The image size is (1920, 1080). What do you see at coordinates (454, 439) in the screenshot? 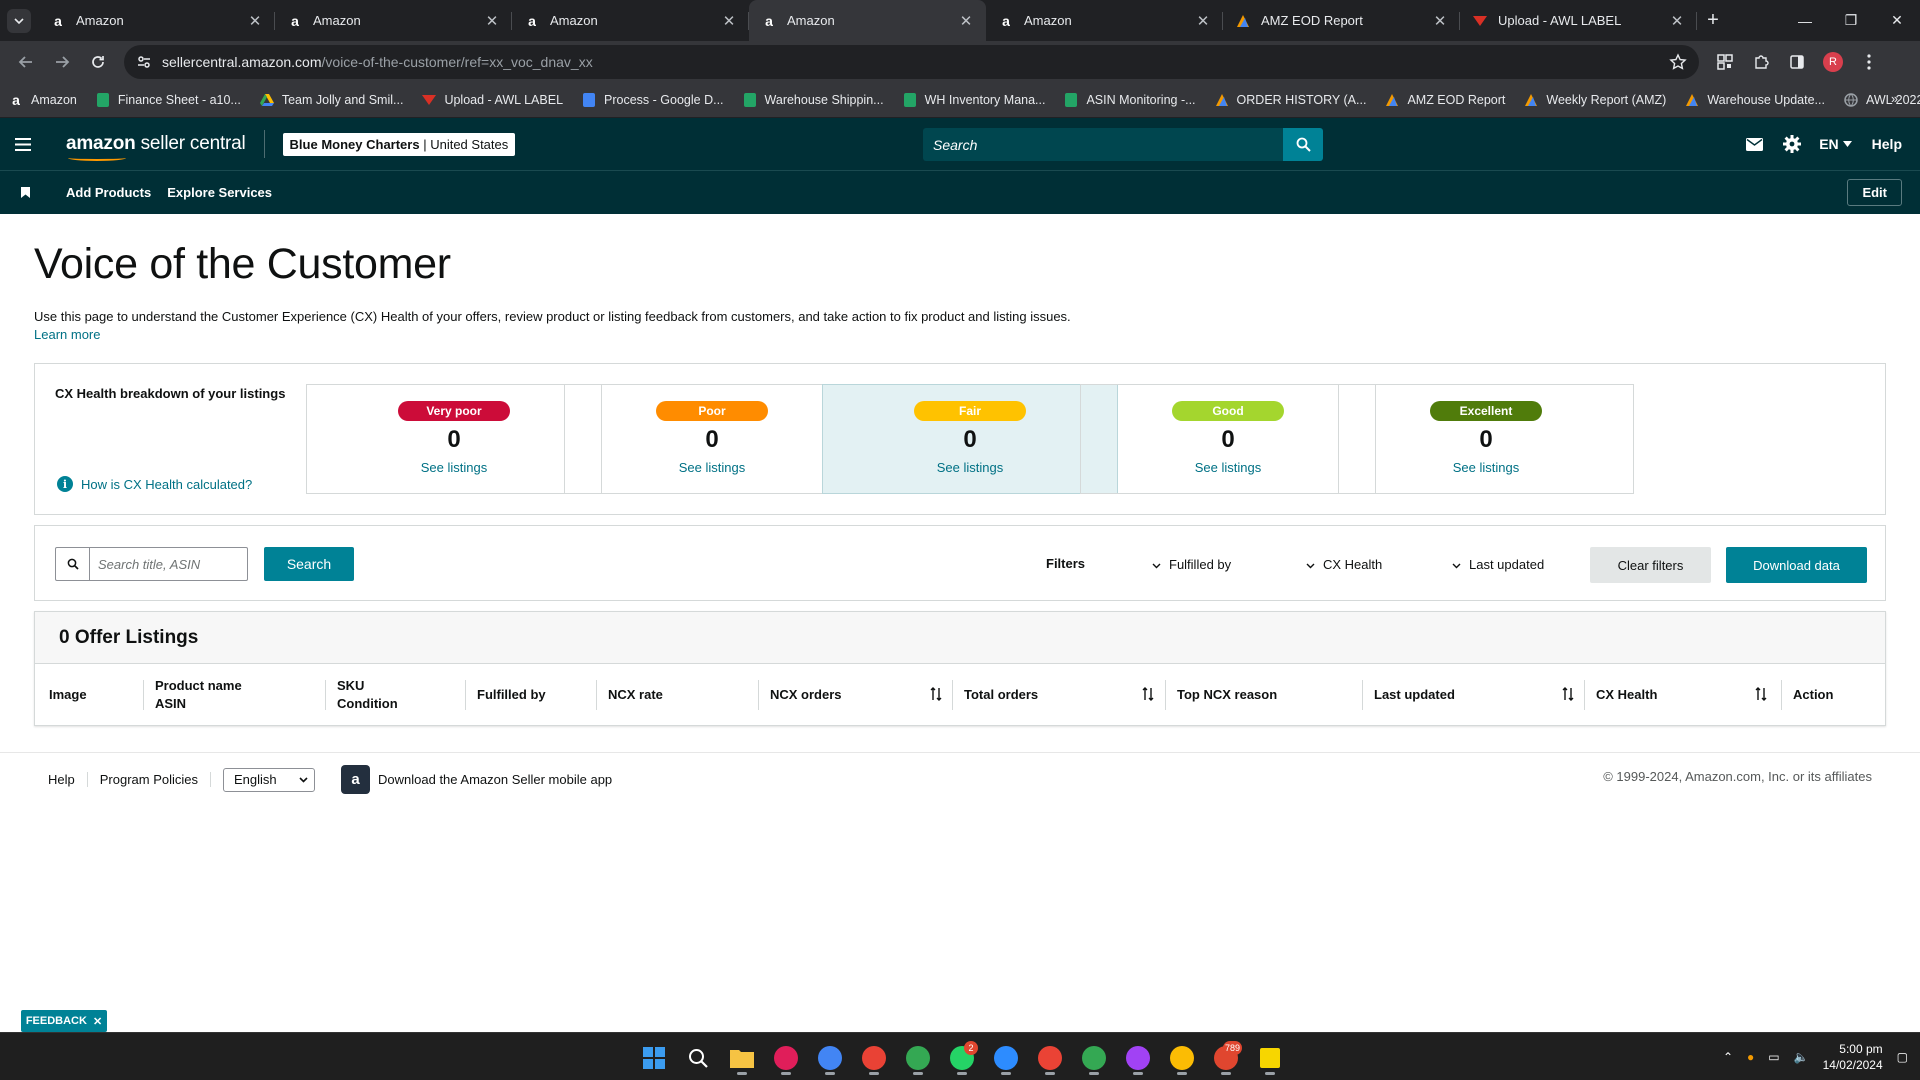
I see `cx-health-card-very-poor: Very poor 0 See listings` at bounding box center [454, 439].